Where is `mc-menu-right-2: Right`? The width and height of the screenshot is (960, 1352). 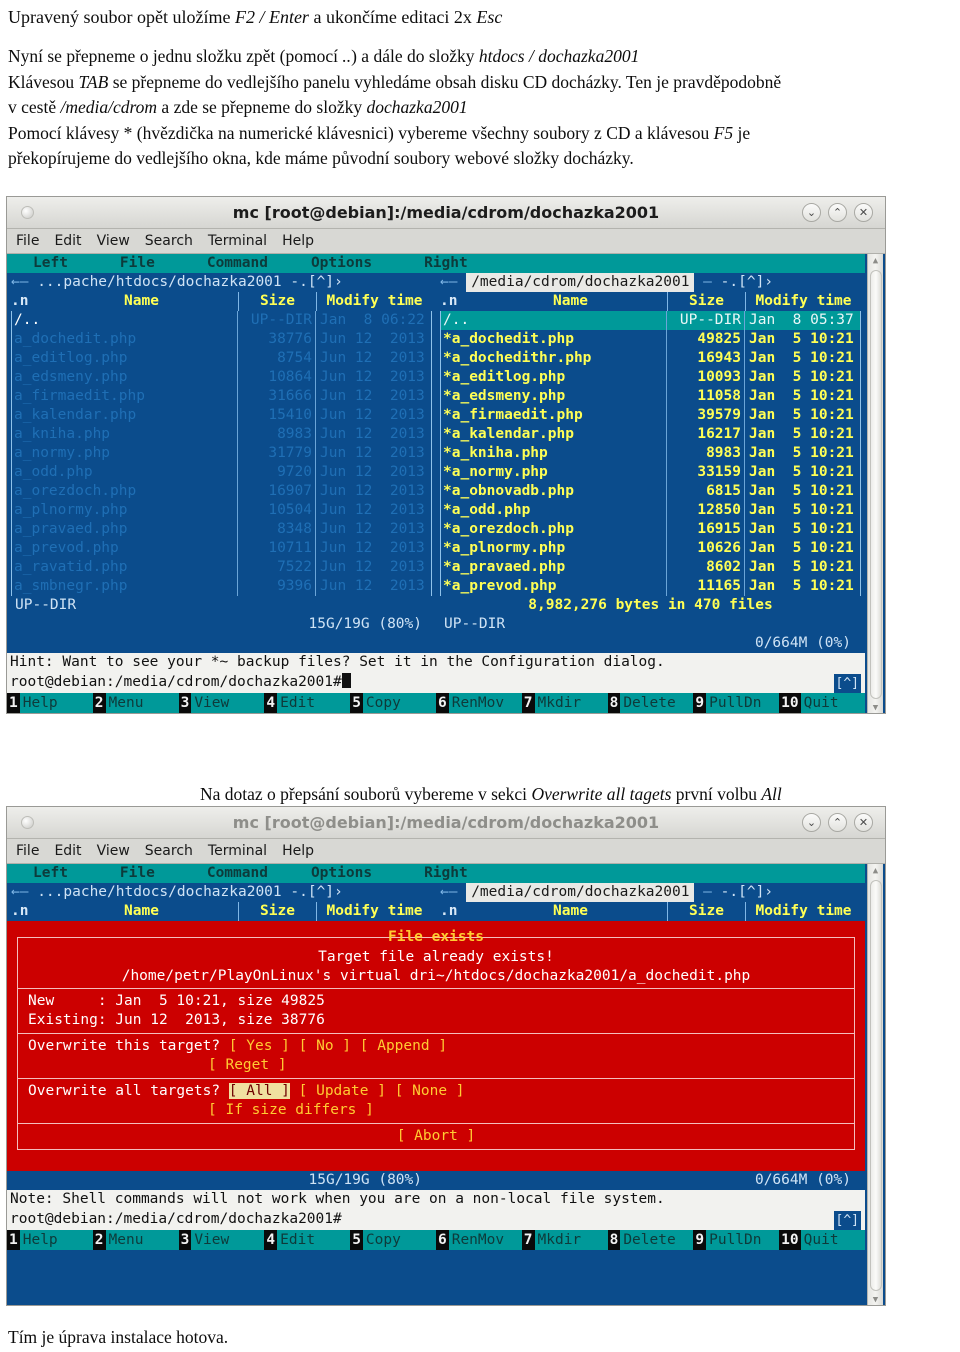 mc-menu-right-2: Right is located at coordinates (446, 873).